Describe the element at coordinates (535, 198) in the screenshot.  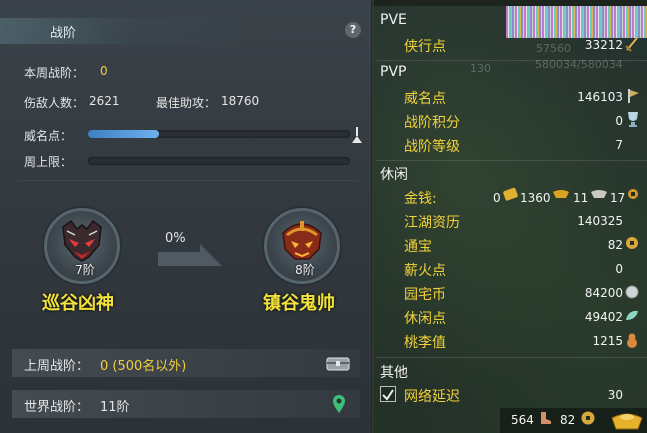
I see `money-value-2: 1360` at that location.